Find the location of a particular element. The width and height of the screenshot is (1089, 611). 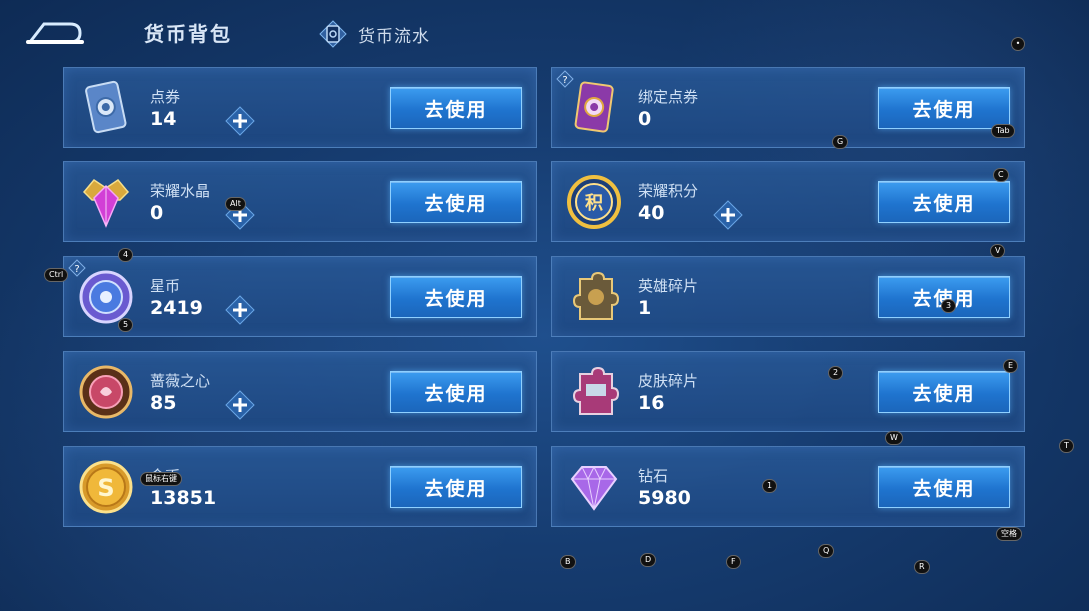

currency-name: 蔷薇之心 is located at coordinates (180, 381).